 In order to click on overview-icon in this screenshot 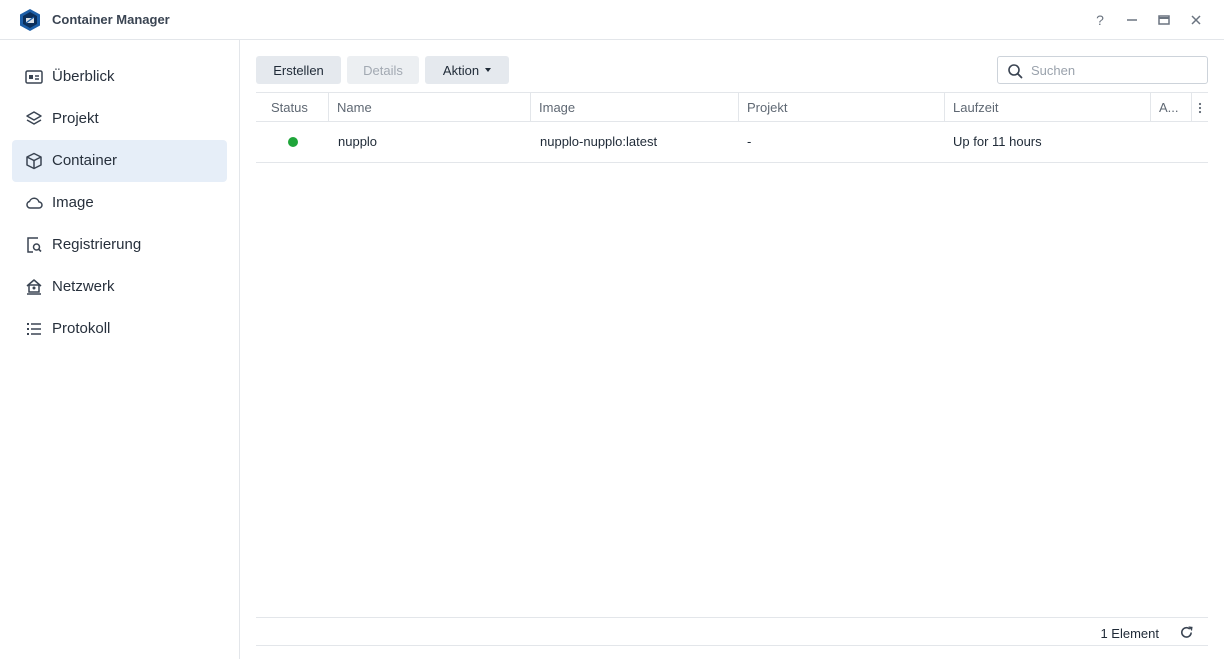, I will do `click(34, 77)`.